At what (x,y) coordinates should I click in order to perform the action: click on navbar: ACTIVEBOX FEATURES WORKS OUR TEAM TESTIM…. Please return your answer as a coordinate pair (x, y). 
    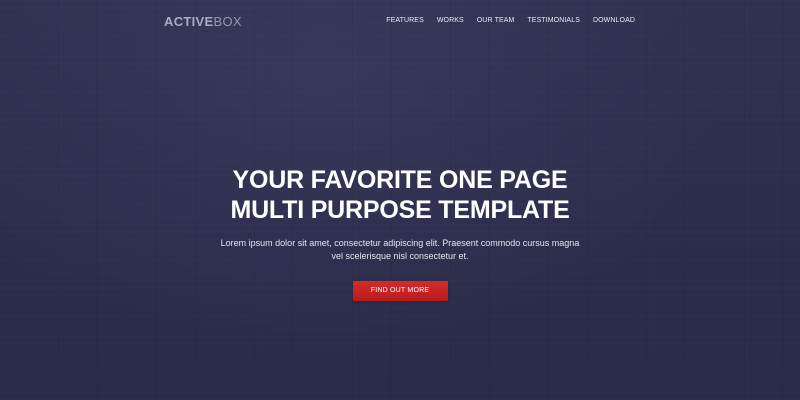
    Looking at the image, I should click on (400, 22).